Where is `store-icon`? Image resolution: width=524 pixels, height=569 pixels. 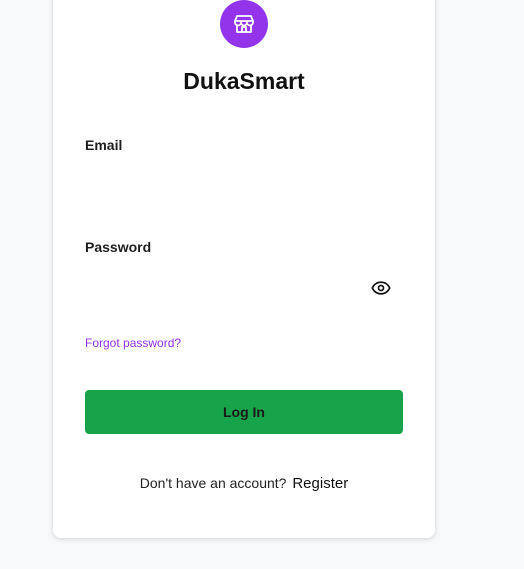 store-icon is located at coordinates (244, 24).